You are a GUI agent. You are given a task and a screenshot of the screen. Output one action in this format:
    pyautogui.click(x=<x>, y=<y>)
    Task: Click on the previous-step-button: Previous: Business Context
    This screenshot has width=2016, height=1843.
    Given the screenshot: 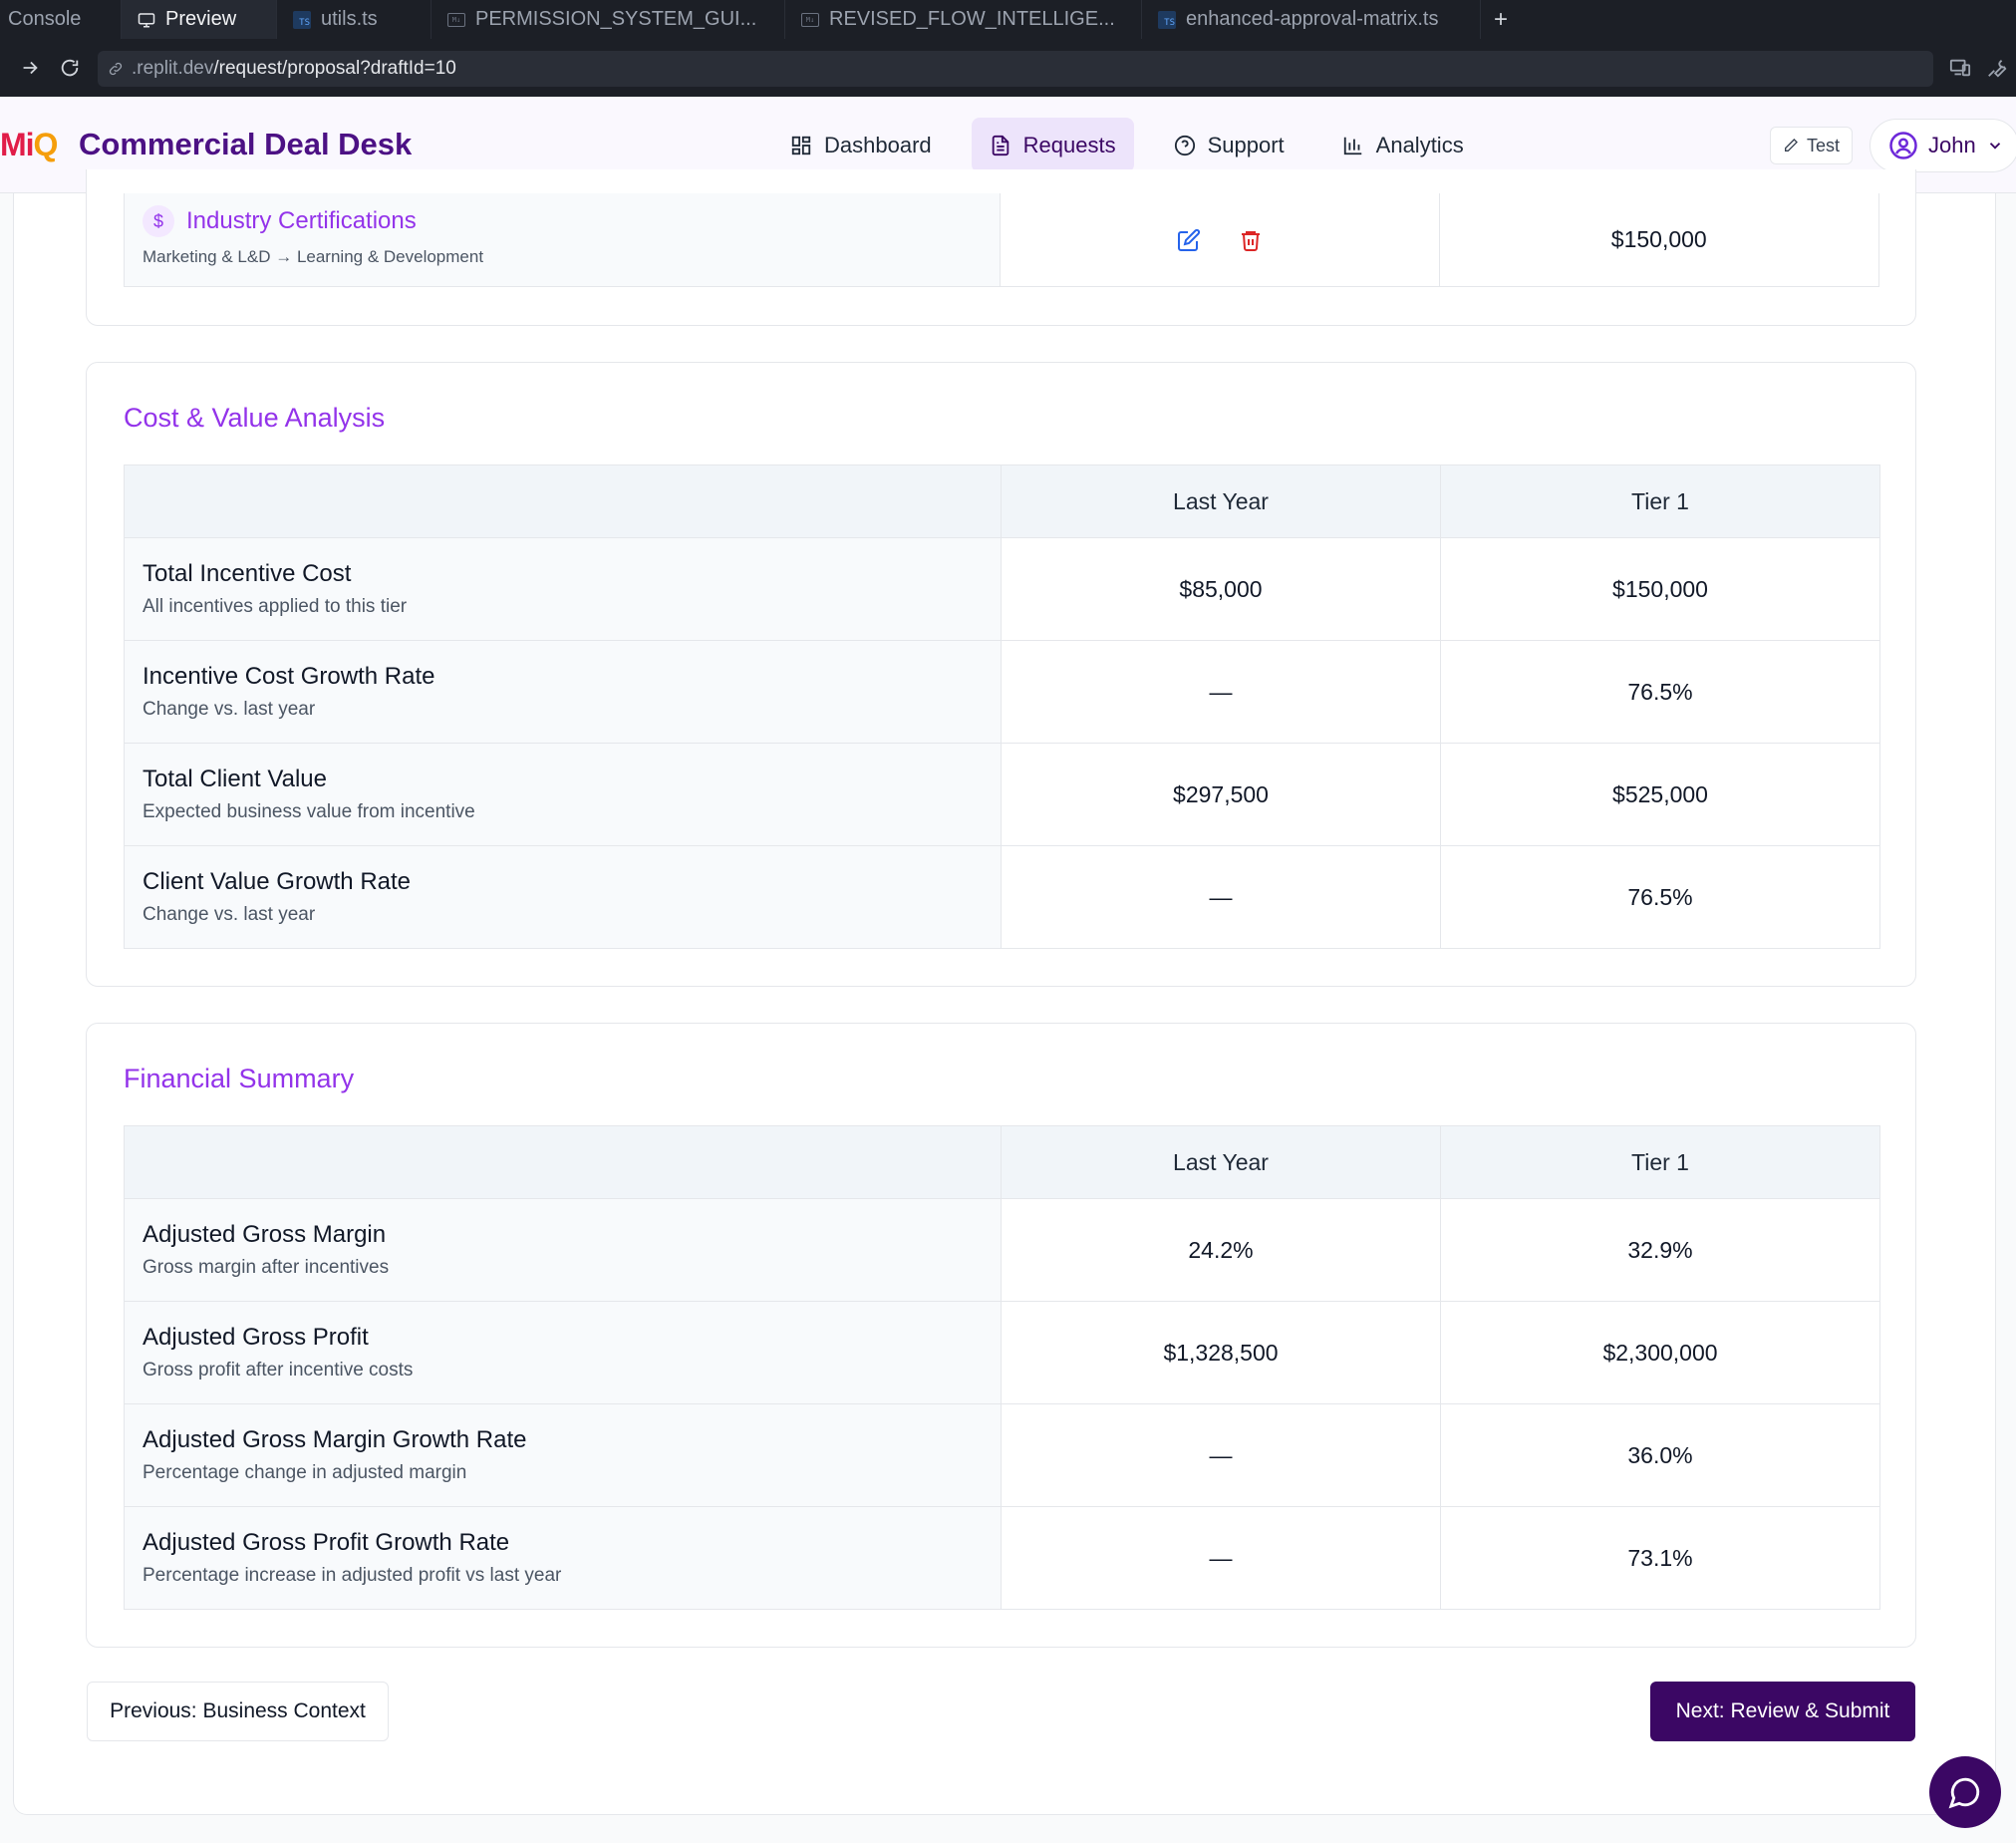 What is the action you would take?
    pyautogui.click(x=238, y=1711)
    